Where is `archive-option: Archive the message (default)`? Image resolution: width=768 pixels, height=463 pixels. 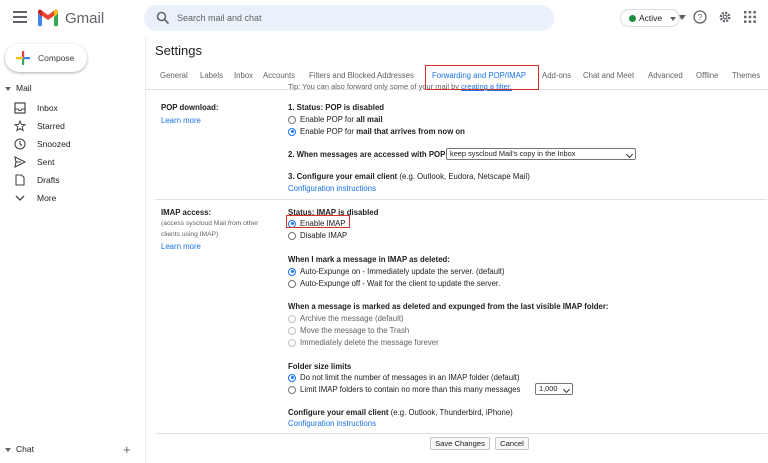 archive-option: Archive the message (default) is located at coordinates (346, 318).